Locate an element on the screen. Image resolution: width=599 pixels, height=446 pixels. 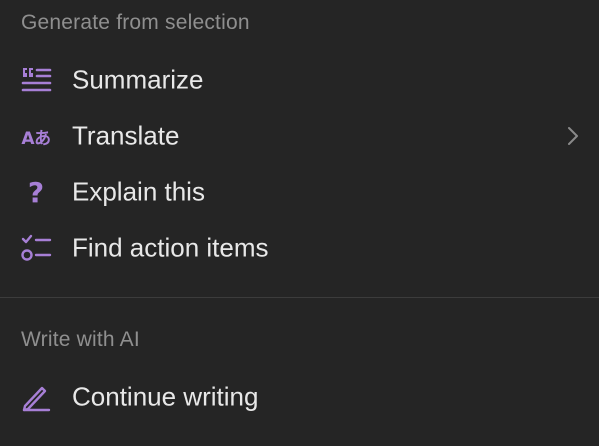
pen-icon is located at coordinates (36, 397).